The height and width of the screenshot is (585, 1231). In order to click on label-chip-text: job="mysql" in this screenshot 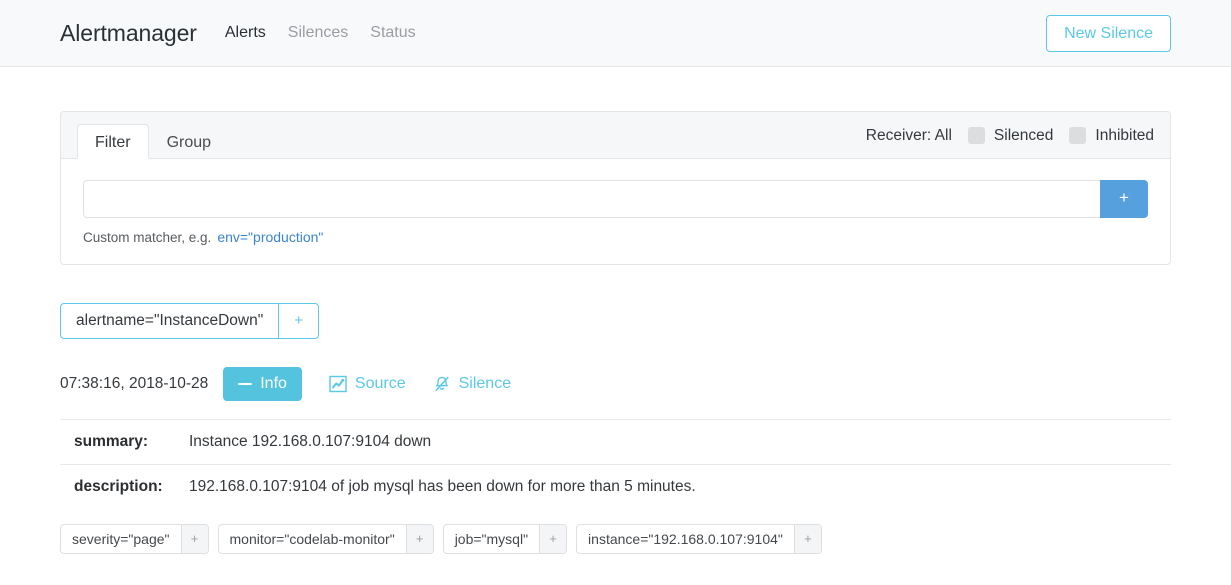, I will do `click(491, 539)`.